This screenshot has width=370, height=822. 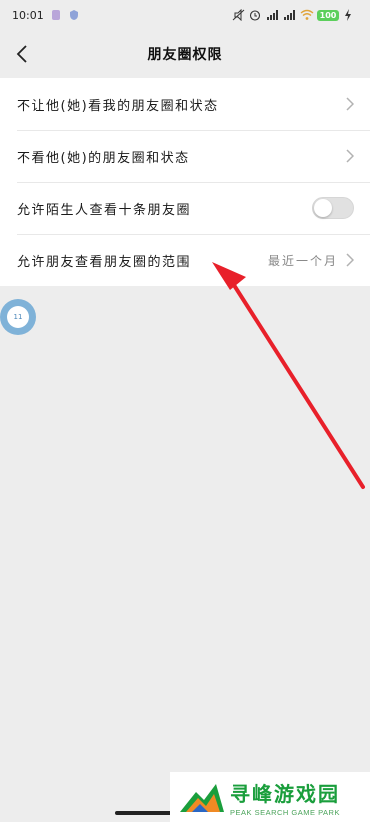 I want to click on mute-icon, so click(x=238, y=15).